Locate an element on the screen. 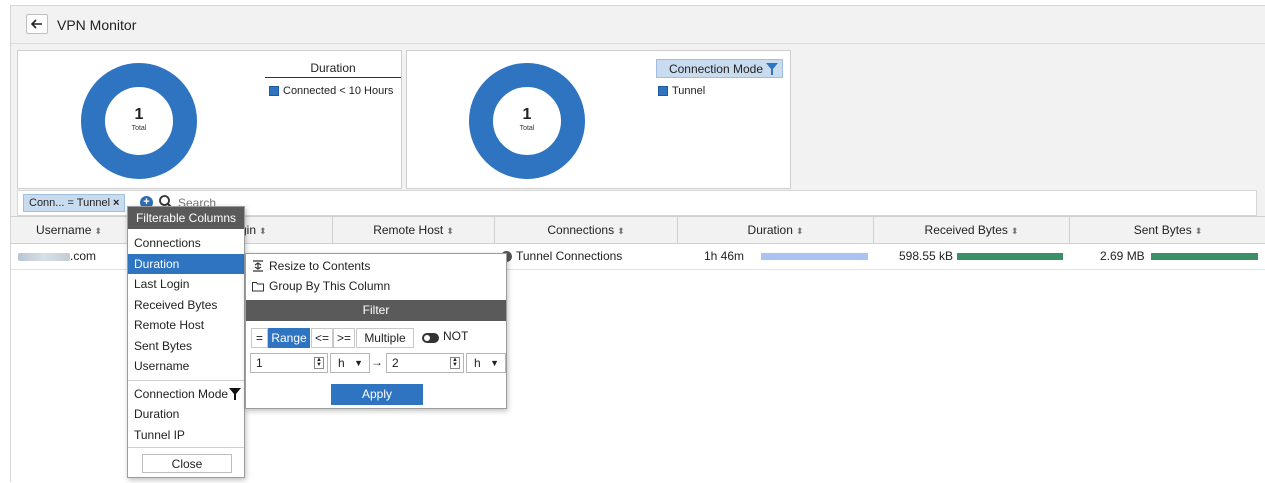 The width and height of the screenshot is (1265, 483). group-by-column-item: Group By This Column is located at coordinates (321, 286).